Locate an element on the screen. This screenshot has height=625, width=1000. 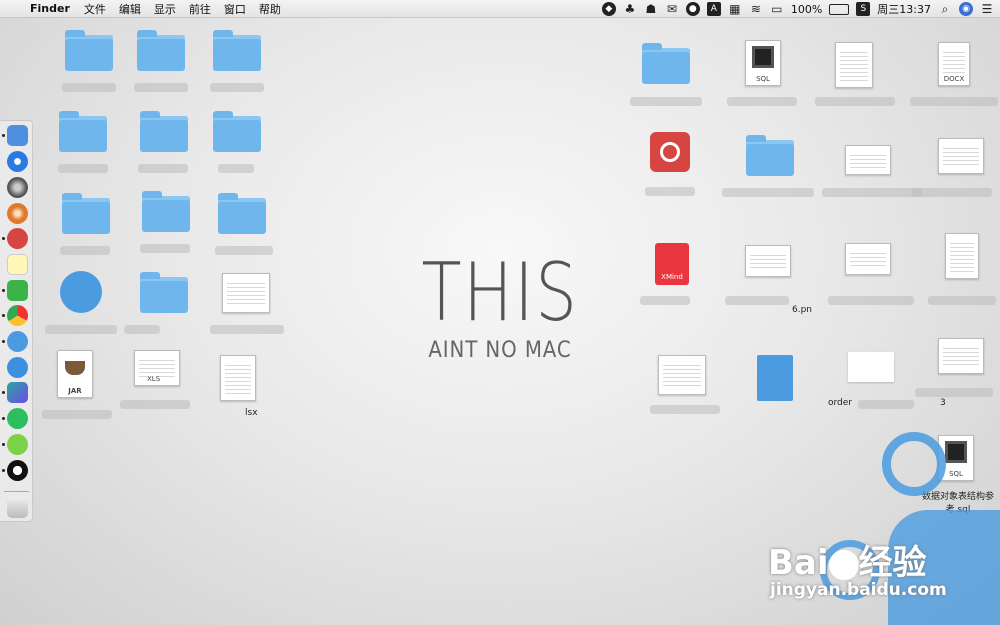
chrome-icon is located at coordinates (17, 315).